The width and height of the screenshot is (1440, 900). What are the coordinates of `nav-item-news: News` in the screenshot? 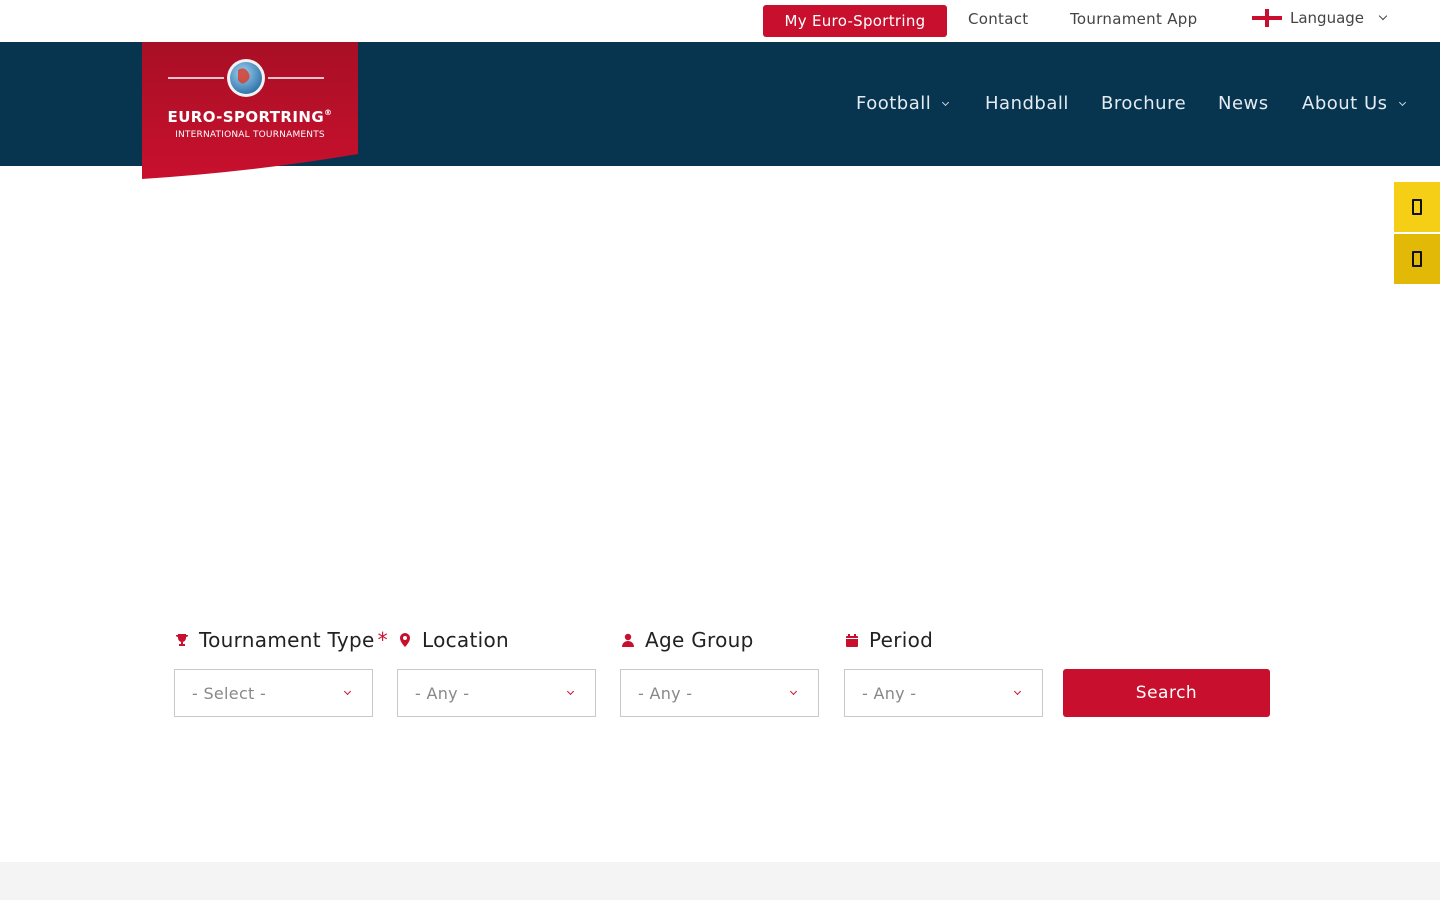 It's located at (1243, 103).